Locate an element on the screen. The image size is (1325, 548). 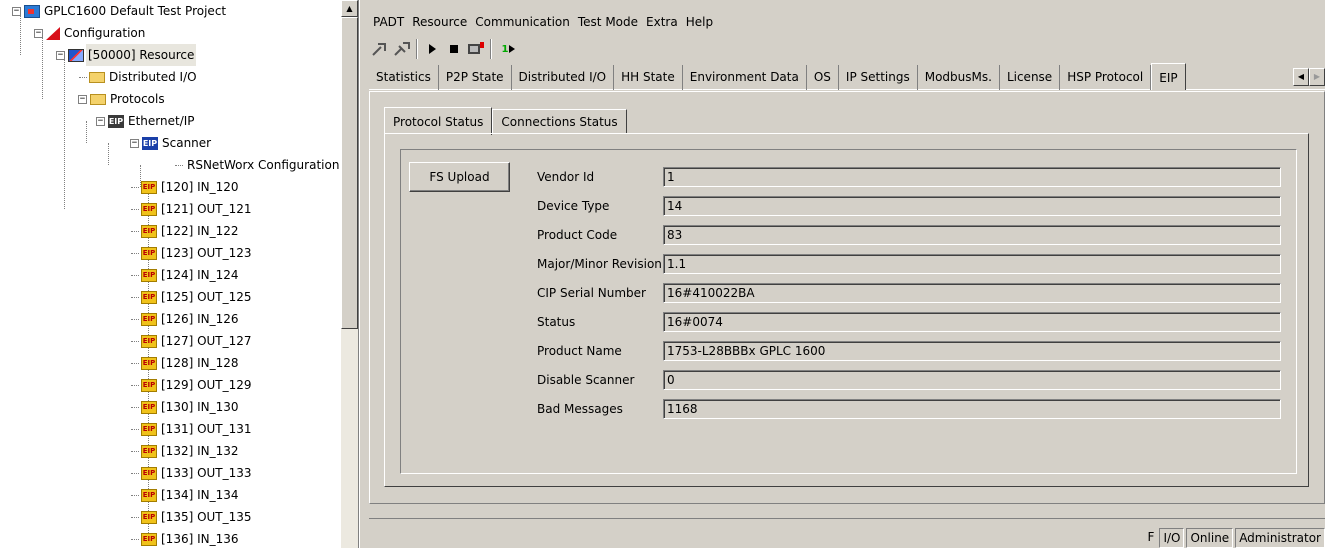
tree-item: EIP [124] IN_124 is located at coordinates (186, 275).